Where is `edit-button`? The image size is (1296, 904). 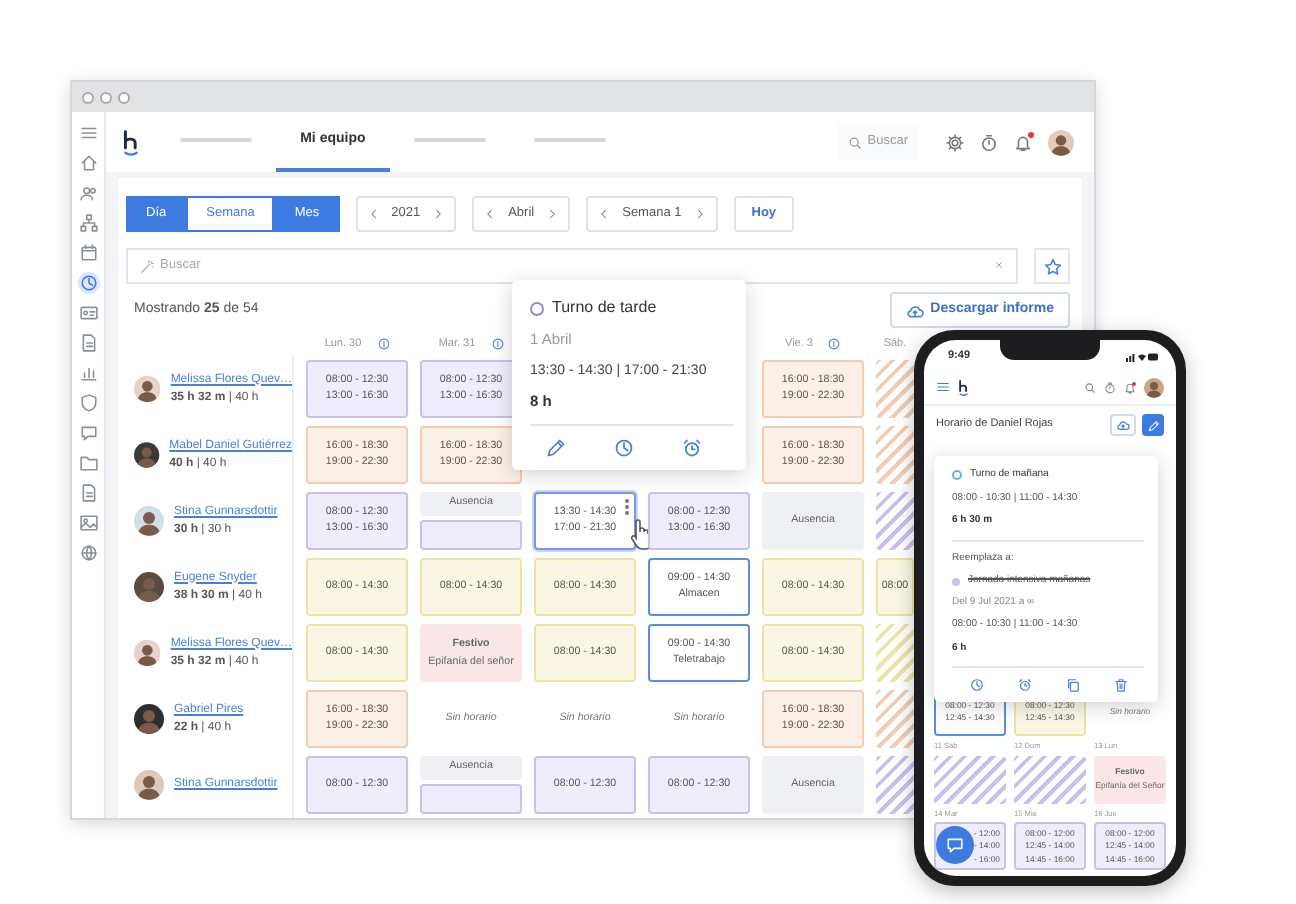 edit-button is located at coordinates (1153, 425).